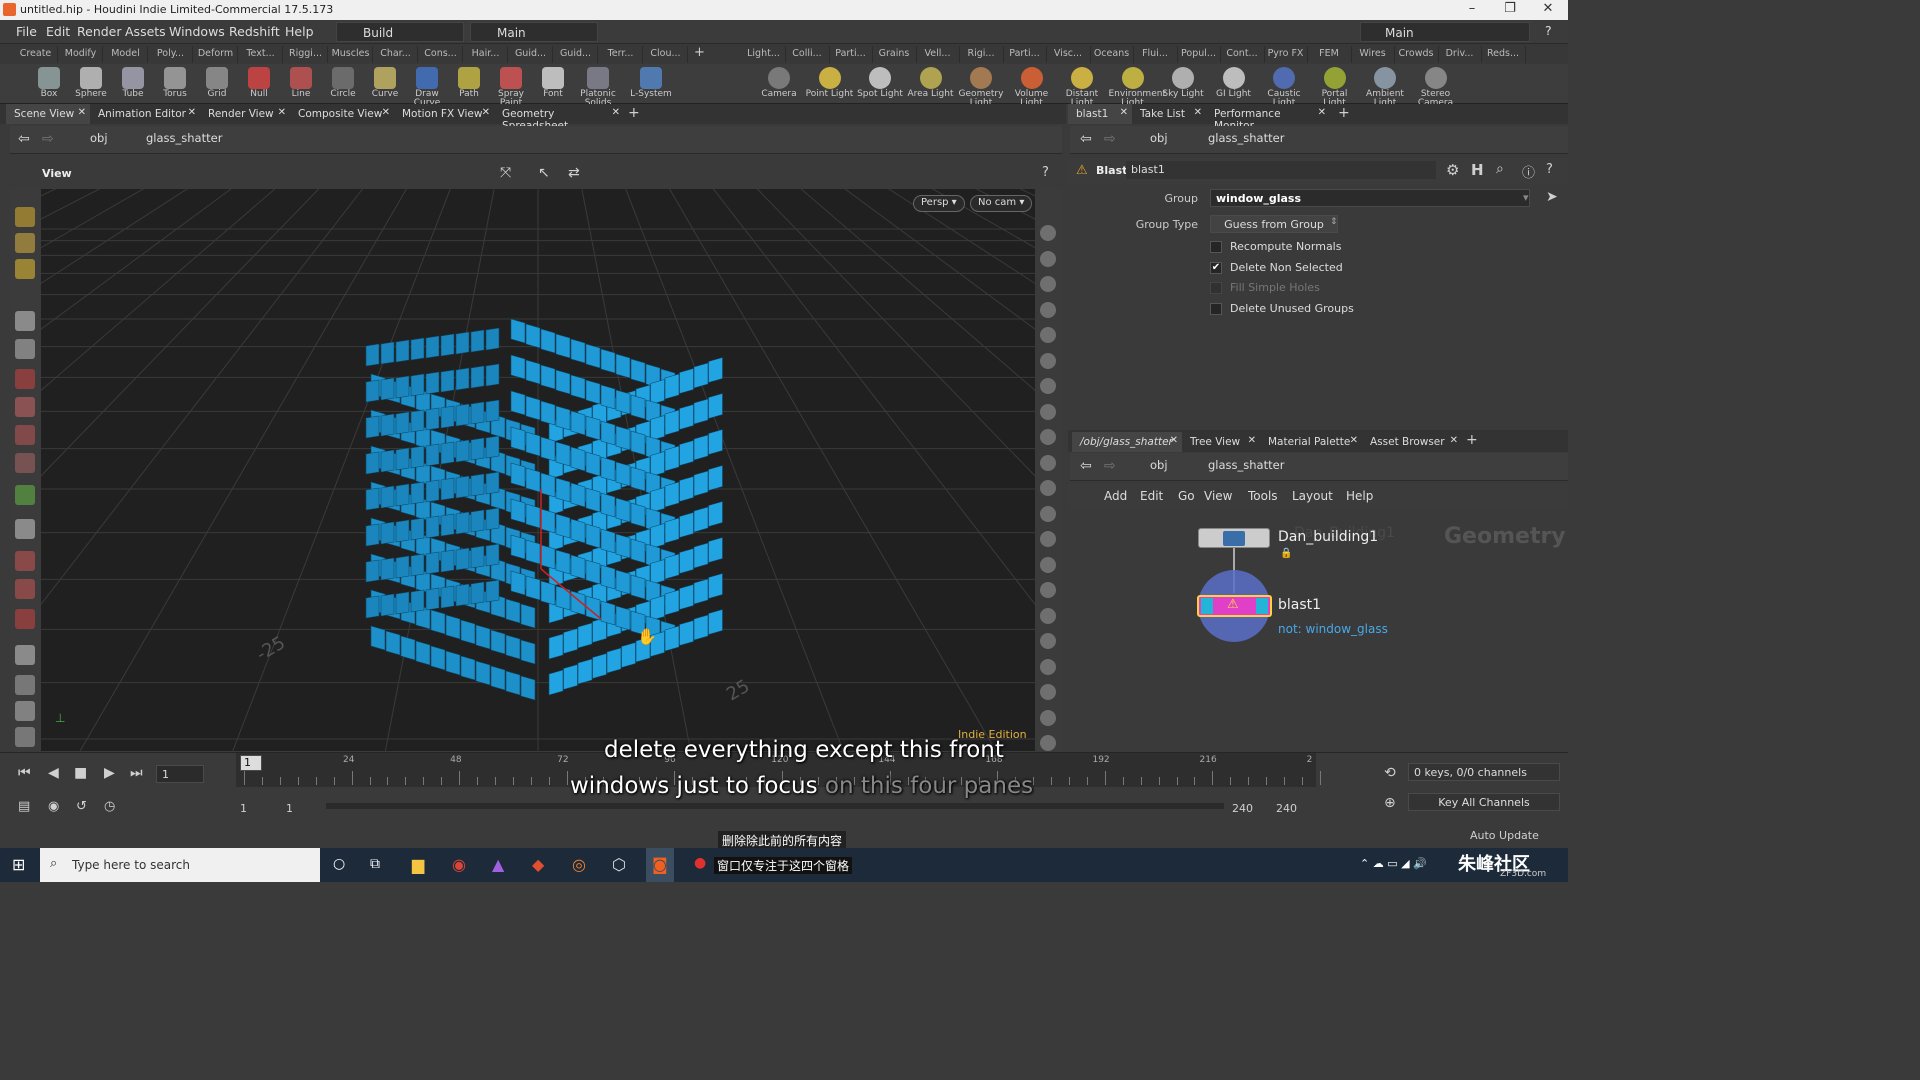 The width and height of the screenshot is (1920, 1080). Describe the element at coordinates (136, 773) in the screenshot. I see `jump-end-icon: ⏭` at that location.